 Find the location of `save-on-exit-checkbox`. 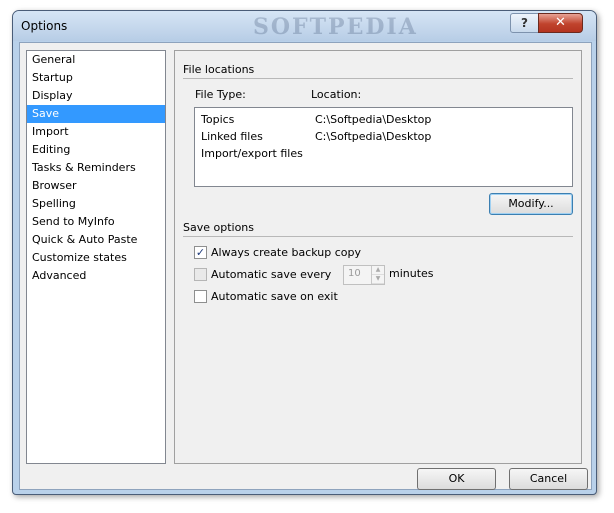

save-on-exit-checkbox is located at coordinates (200, 296).